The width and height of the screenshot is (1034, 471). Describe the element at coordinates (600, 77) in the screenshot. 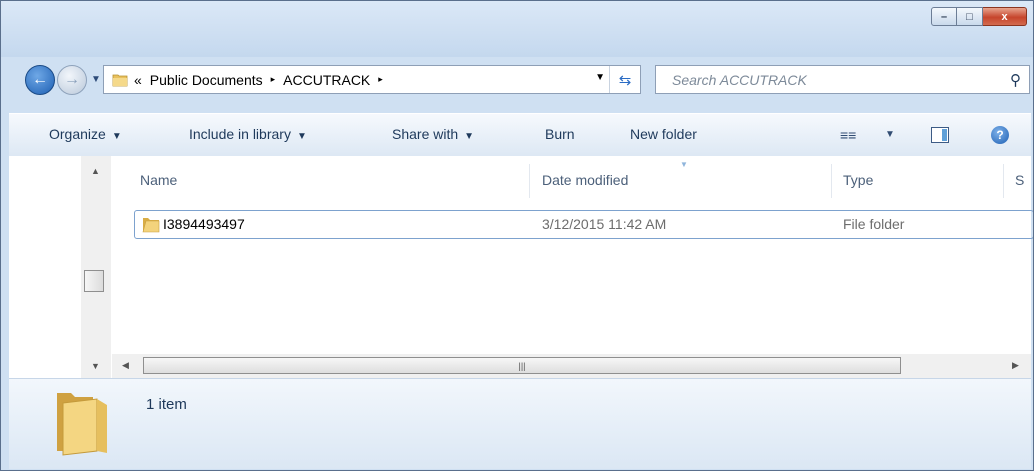

I see `address-dropdown-icon: ▼` at that location.